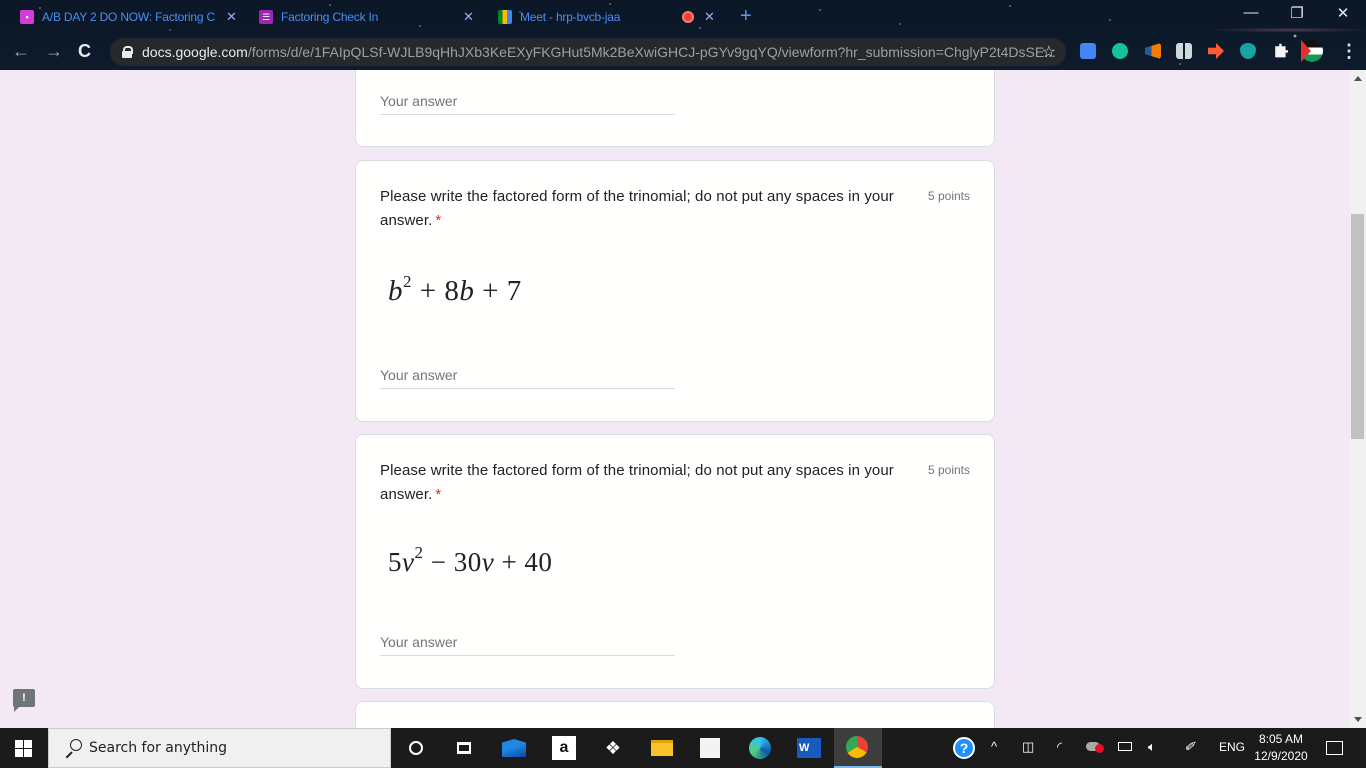 Image resolution: width=1366 pixels, height=768 pixels. I want to click on lock-icon, so click(127, 52).